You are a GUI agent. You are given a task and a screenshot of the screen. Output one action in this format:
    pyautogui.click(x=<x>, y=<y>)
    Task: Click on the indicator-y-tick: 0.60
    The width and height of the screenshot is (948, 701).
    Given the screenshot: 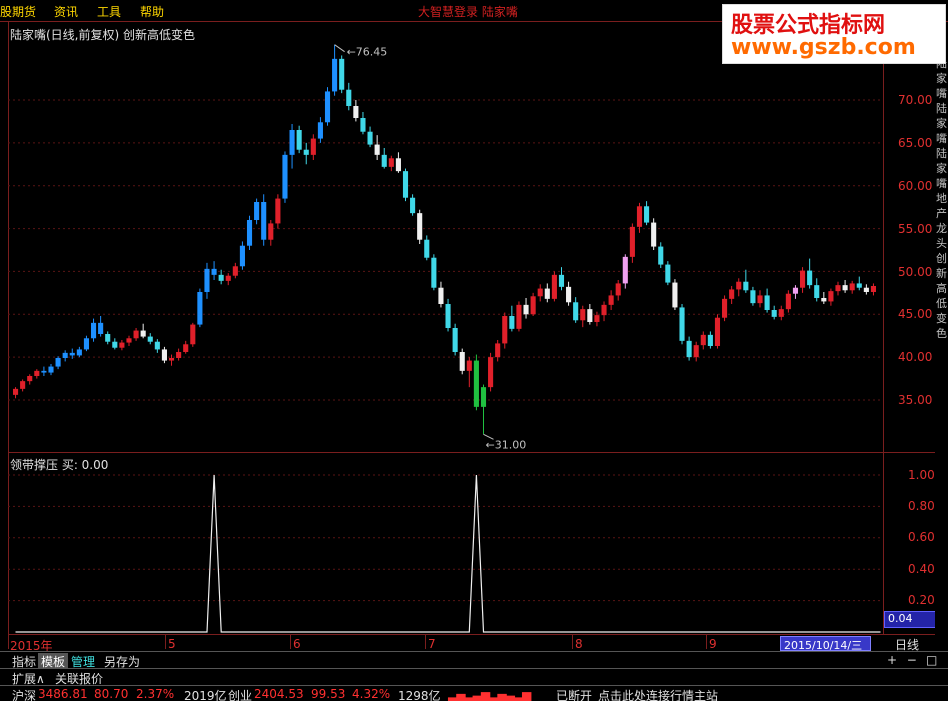 What is the action you would take?
    pyautogui.click(x=921, y=537)
    